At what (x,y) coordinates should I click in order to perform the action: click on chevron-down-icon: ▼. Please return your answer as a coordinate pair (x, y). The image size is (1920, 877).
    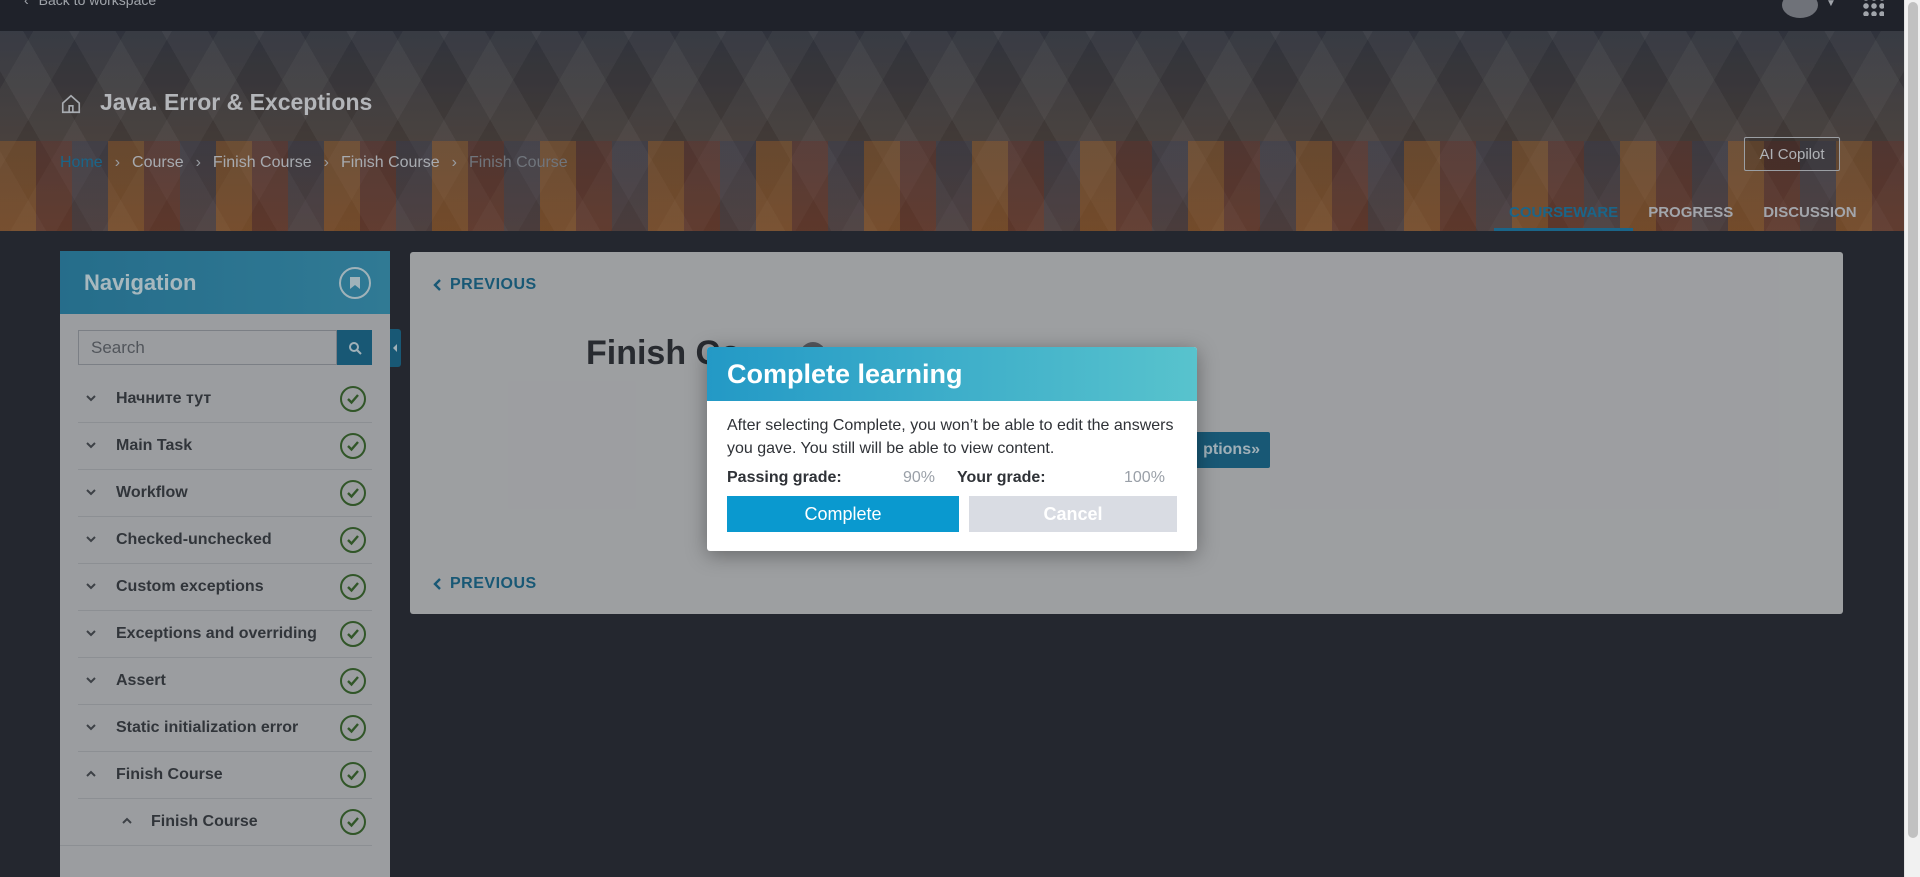
    Looking at the image, I should click on (1831, 4).